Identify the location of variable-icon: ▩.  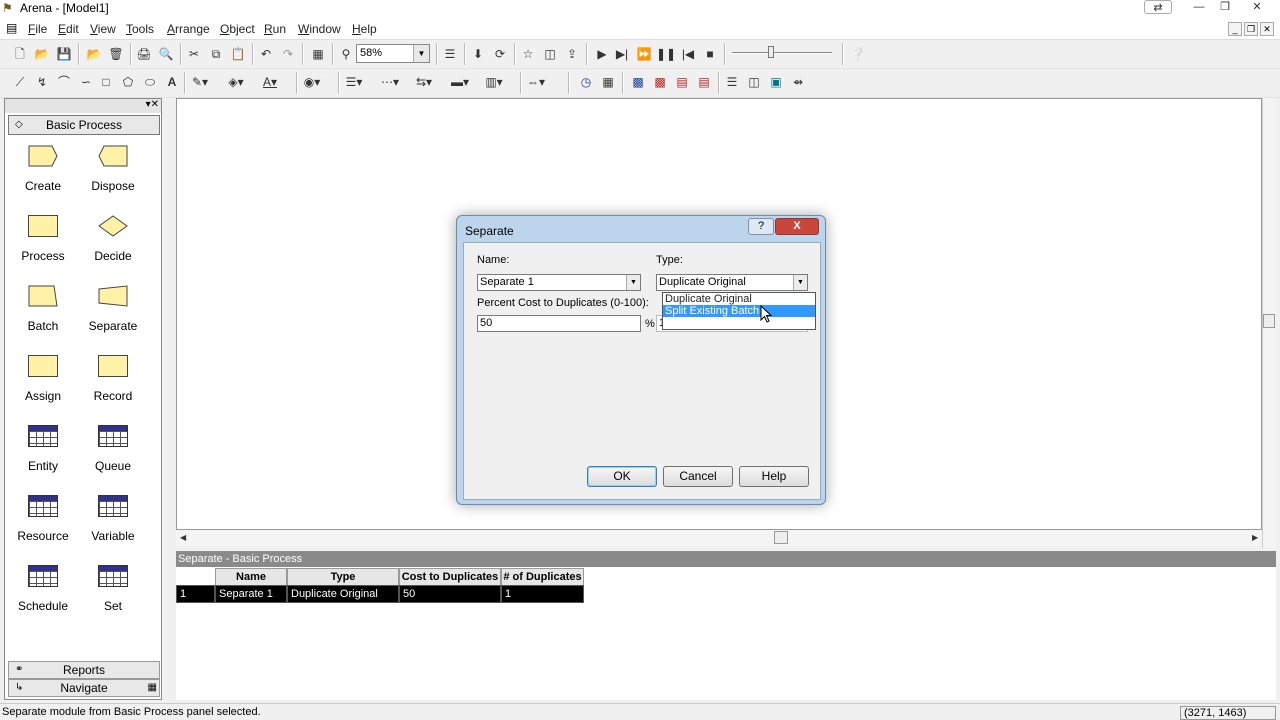
(638, 82).